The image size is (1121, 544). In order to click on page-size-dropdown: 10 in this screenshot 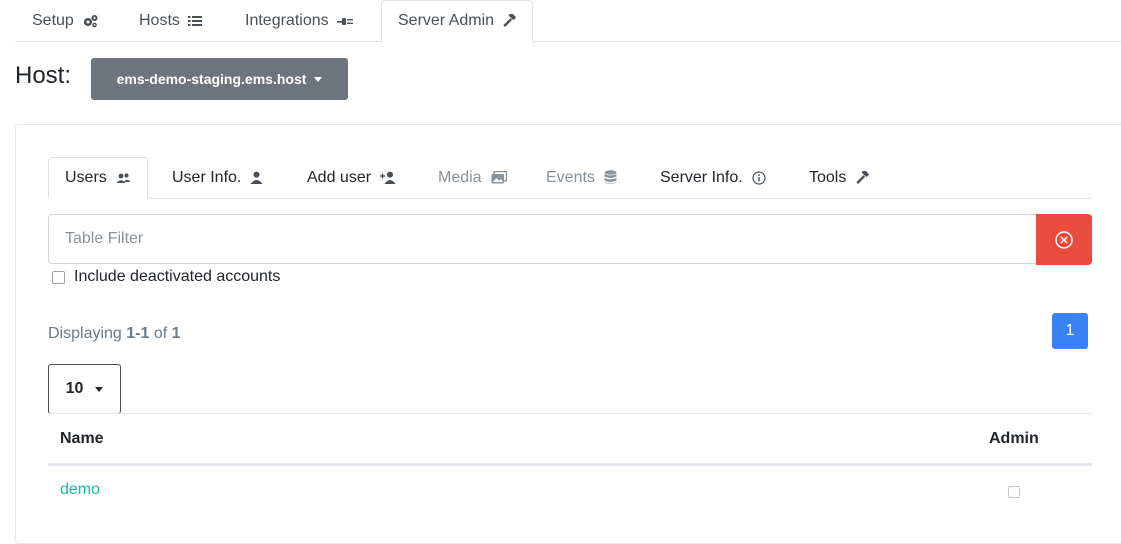, I will do `click(84, 389)`.